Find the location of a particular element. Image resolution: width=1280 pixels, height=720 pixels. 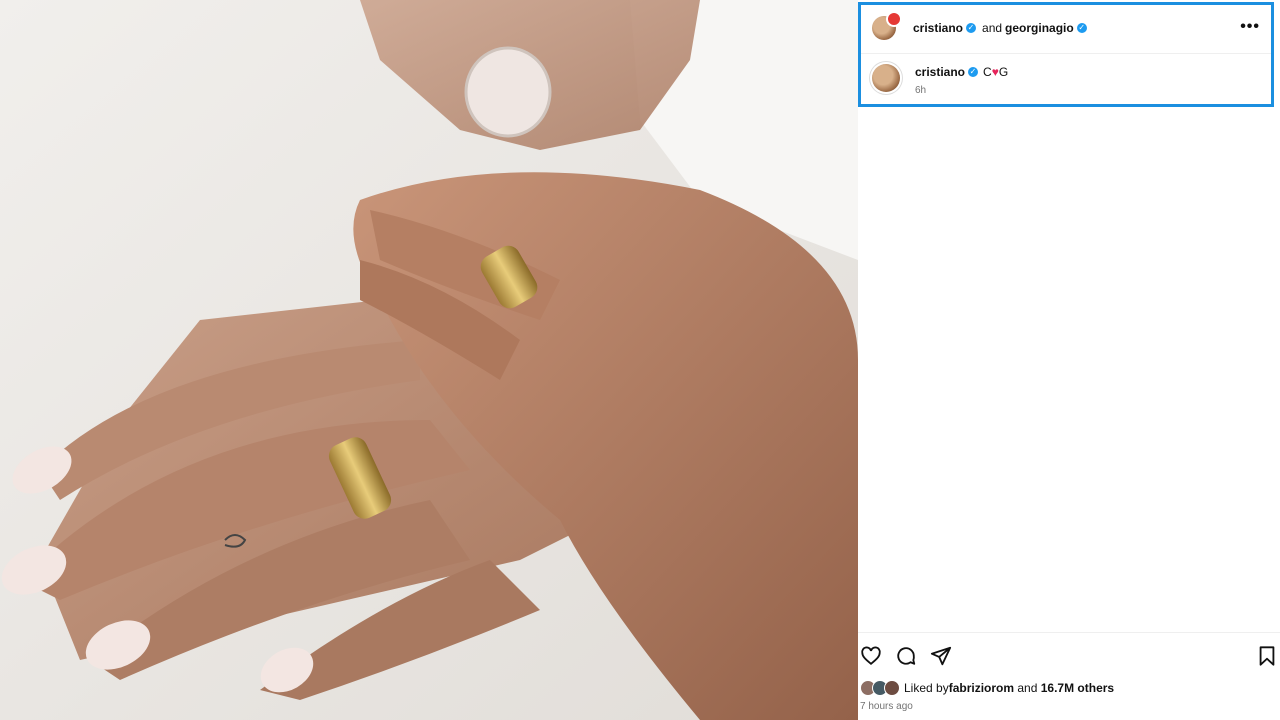

post-timestamp: 7 hours ago is located at coordinates (886, 706).